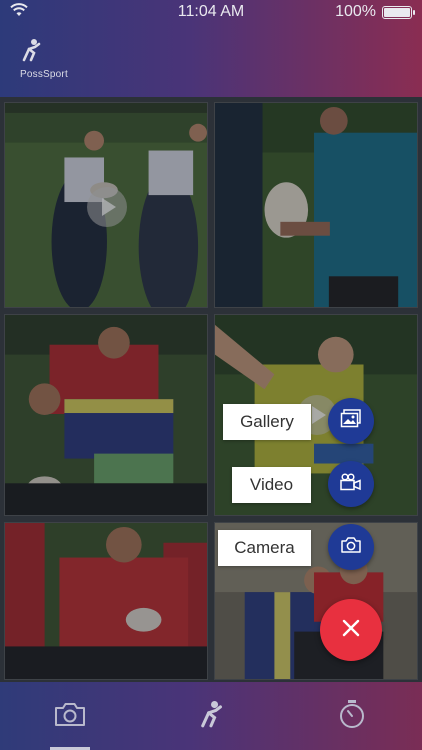  I want to click on logo-text: PossSport, so click(44, 74).